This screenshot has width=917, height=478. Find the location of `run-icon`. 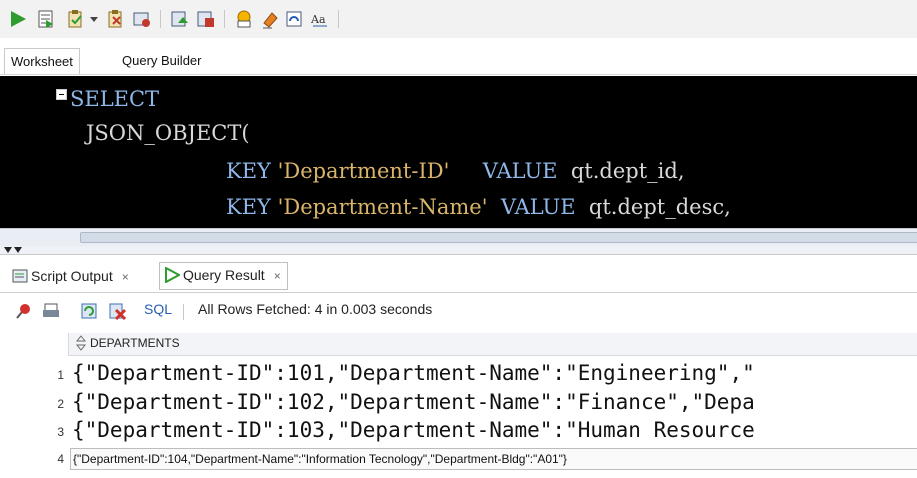

run-icon is located at coordinates (173, 275).